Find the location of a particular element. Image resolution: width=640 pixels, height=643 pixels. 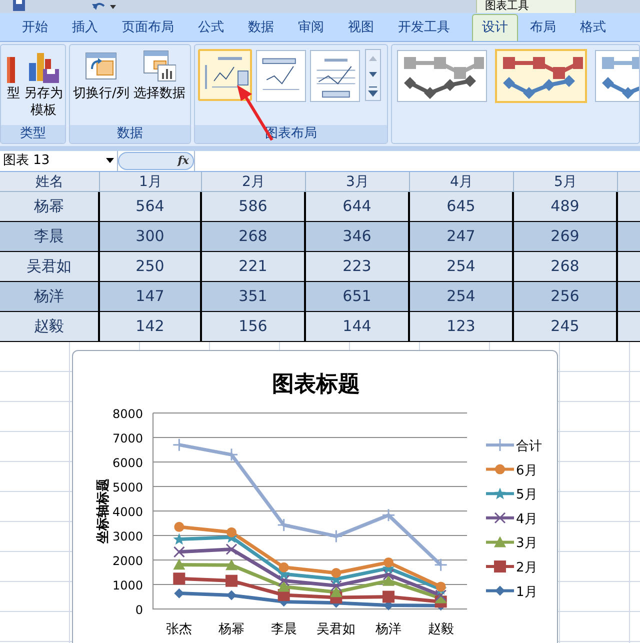

ribbon-button: 选择数据 is located at coordinates (159, 75).